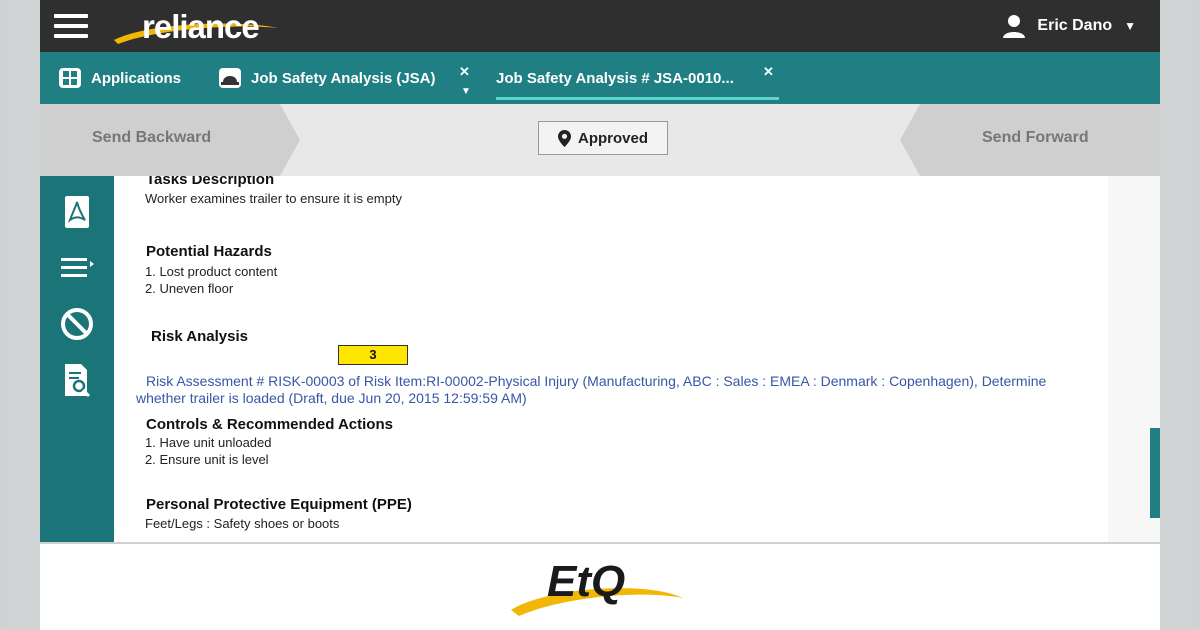 The height and width of the screenshot is (630, 1200). What do you see at coordinates (1075, 25) in the screenshot?
I see `user-name: Eric Dano` at bounding box center [1075, 25].